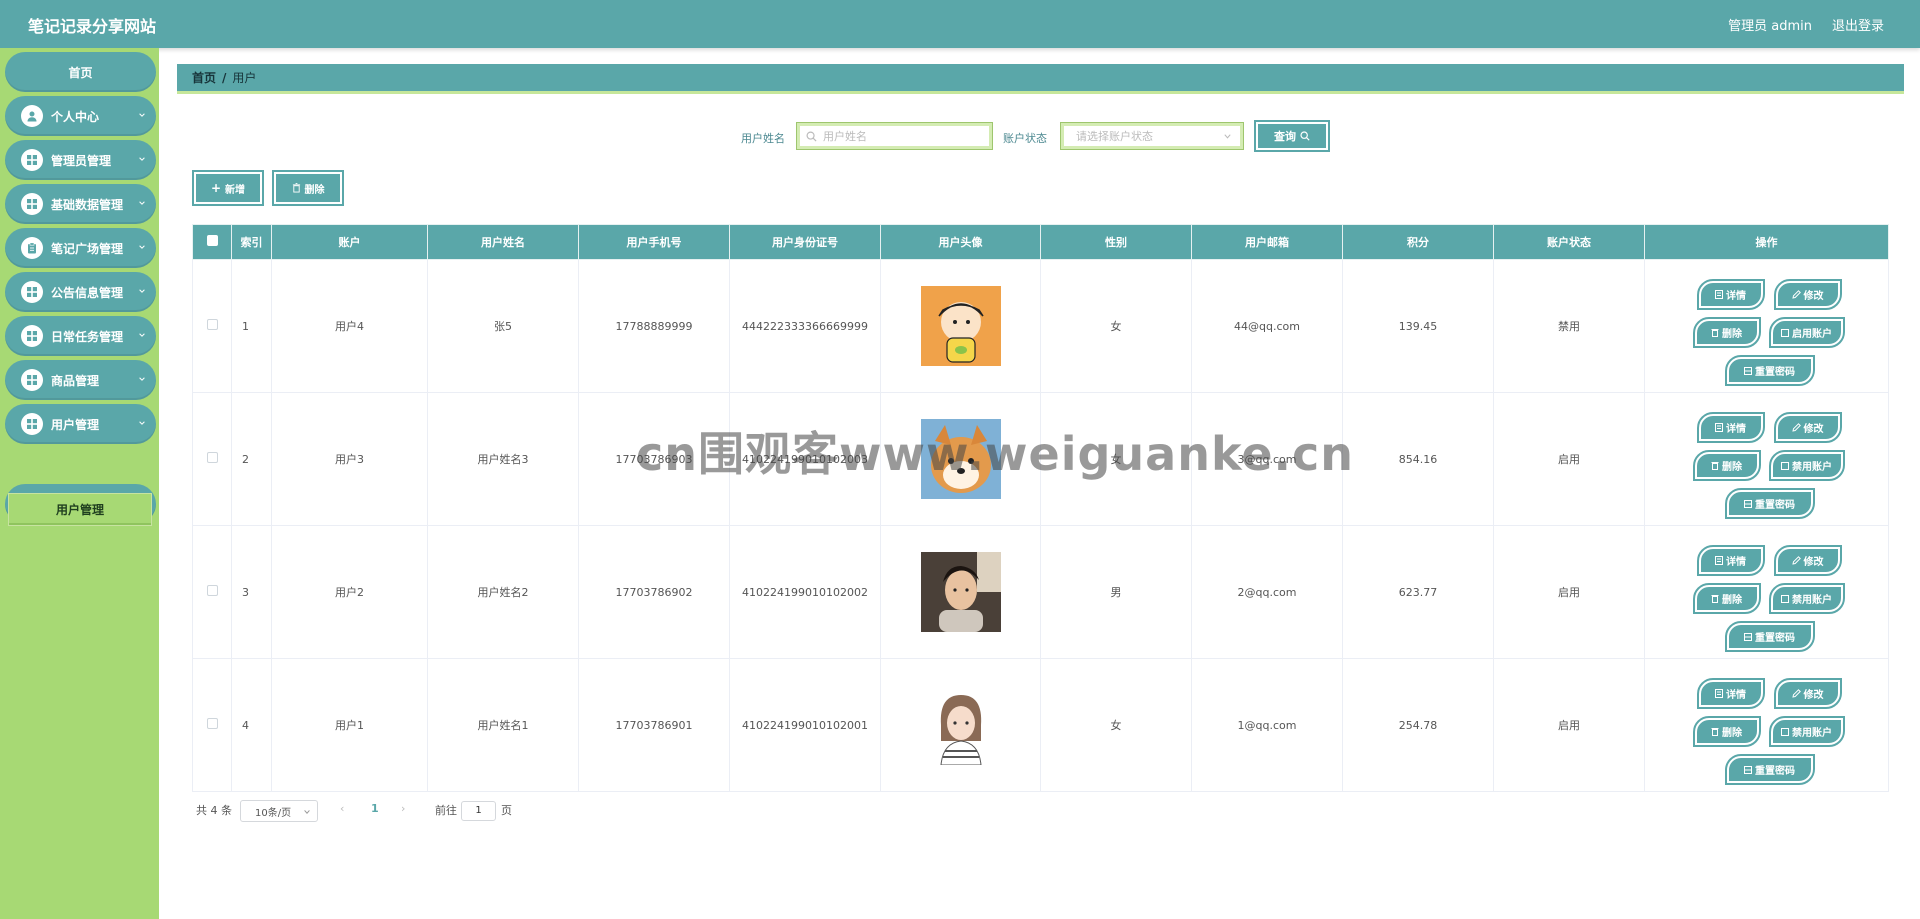 This screenshot has width=1920, height=919. Describe the element at coordinates (805, 459) in the screenshot. I see `idcard-cell: 410224199010102003` at that location.